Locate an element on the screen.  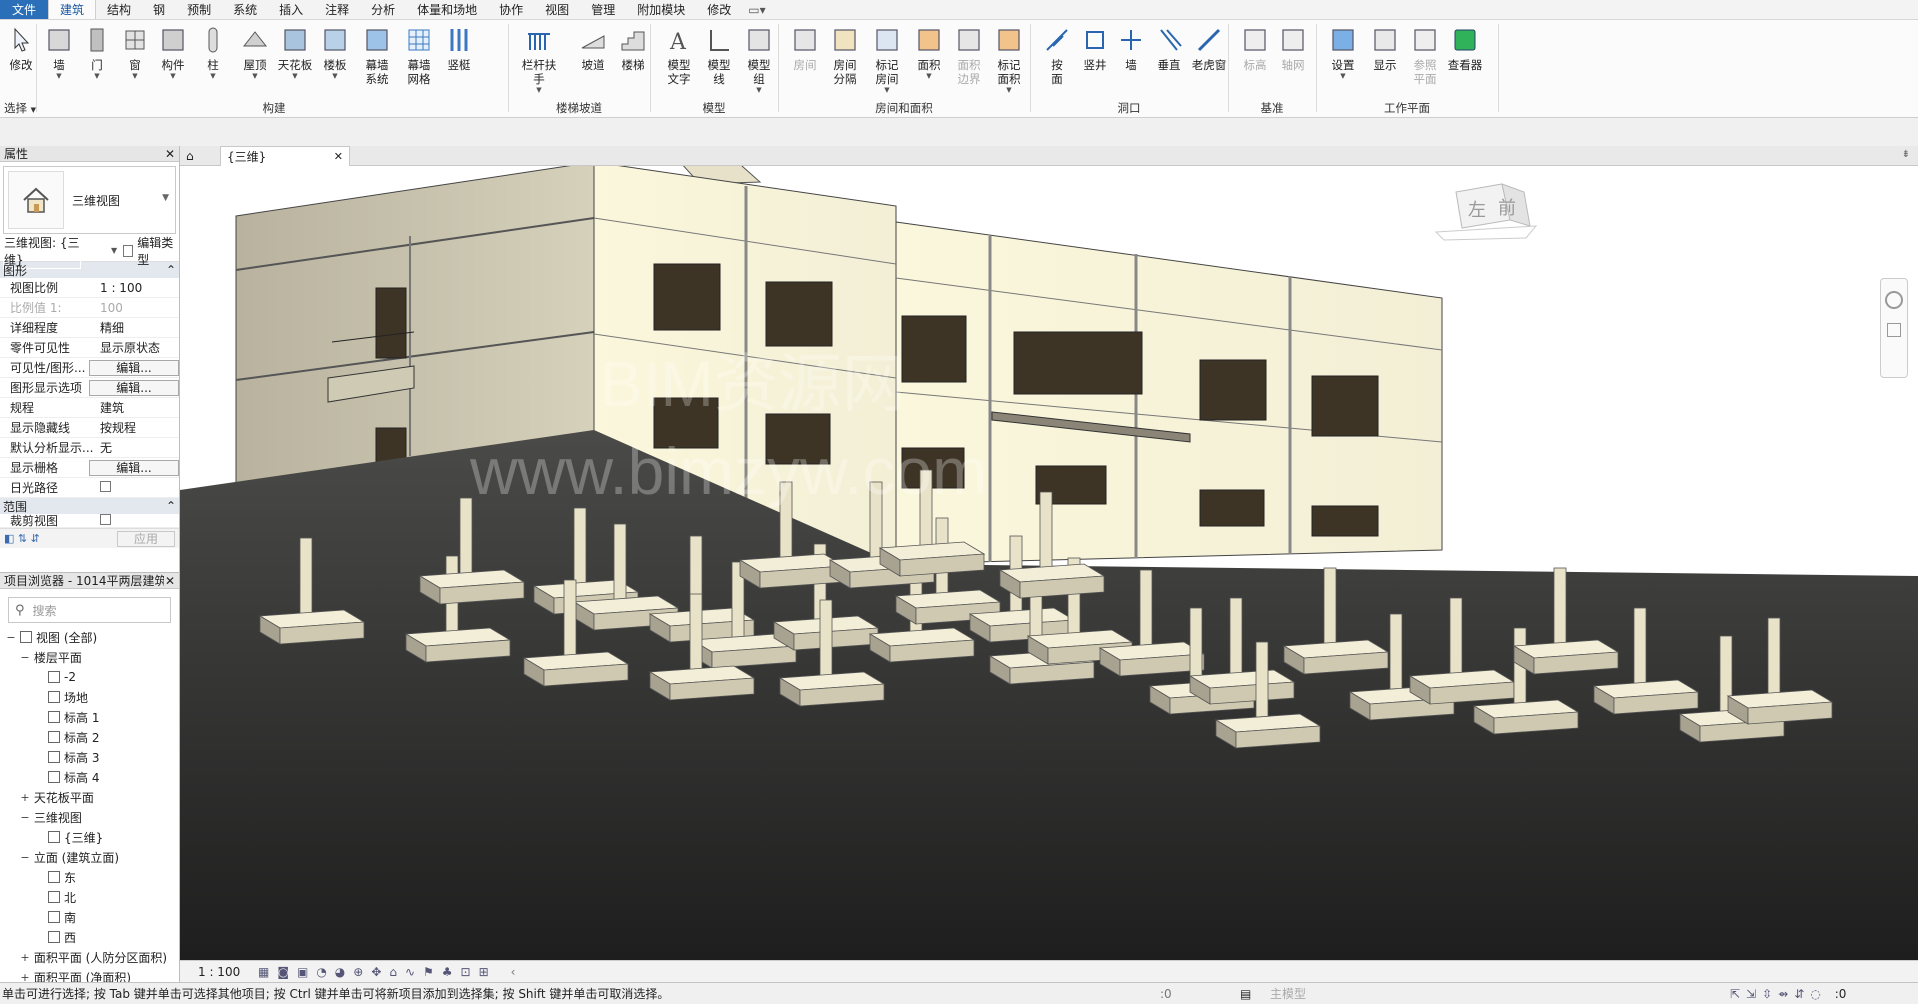
browser-tree-item: 东 is located at coordinates (89, 877).